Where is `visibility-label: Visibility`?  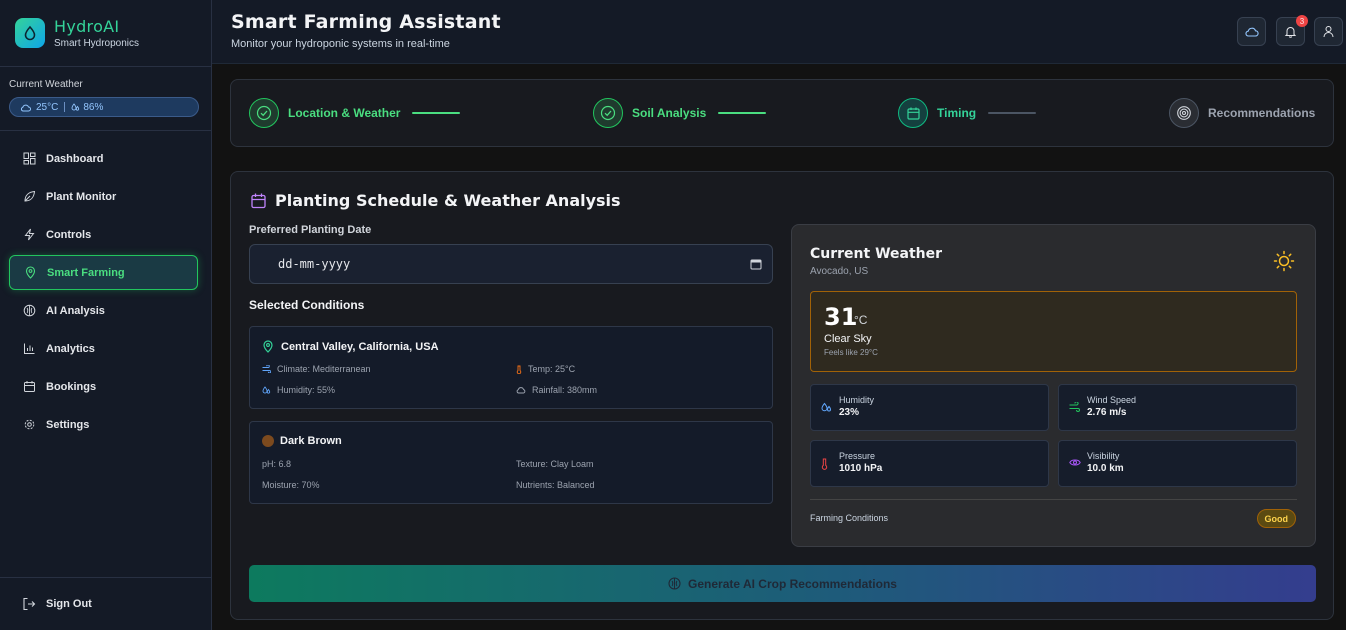
visibility-label: Visibility is located at coordinates (1103, 456).